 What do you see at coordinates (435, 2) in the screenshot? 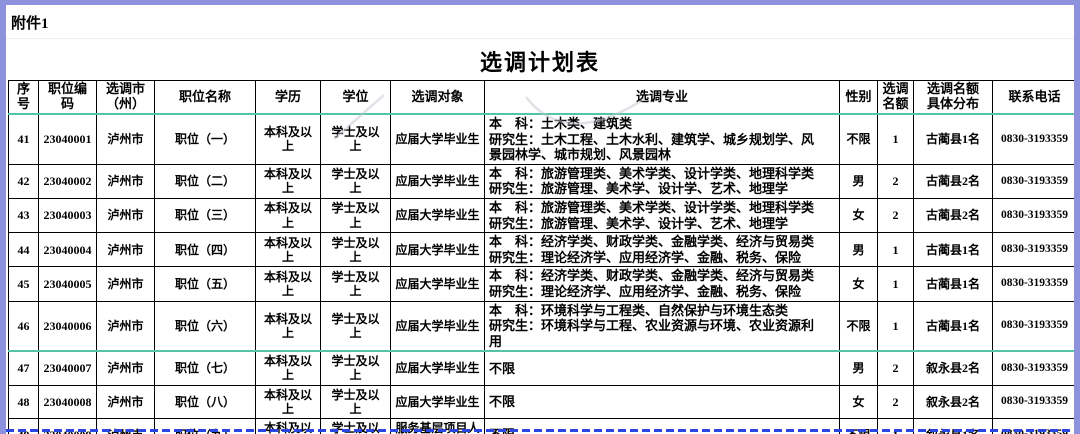
I see `top-accent-segment` at bounding box center [435, 2].